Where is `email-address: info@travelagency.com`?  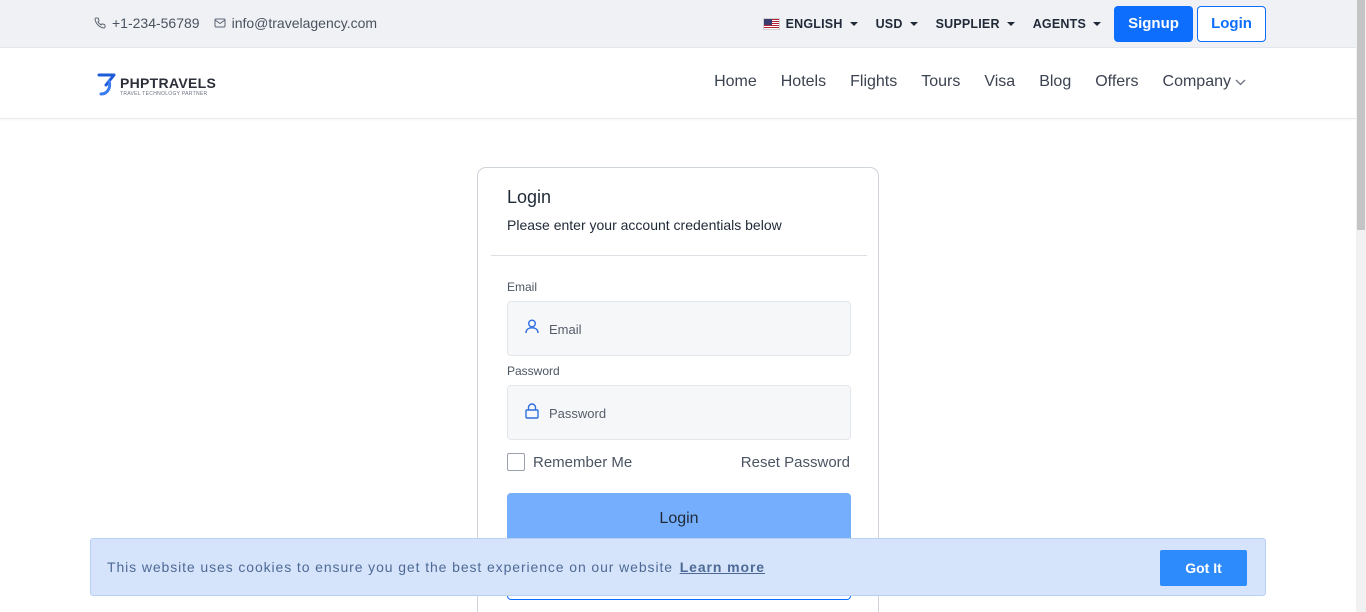 email-address: info@travelagency.com is located at coordinates (304, 23).